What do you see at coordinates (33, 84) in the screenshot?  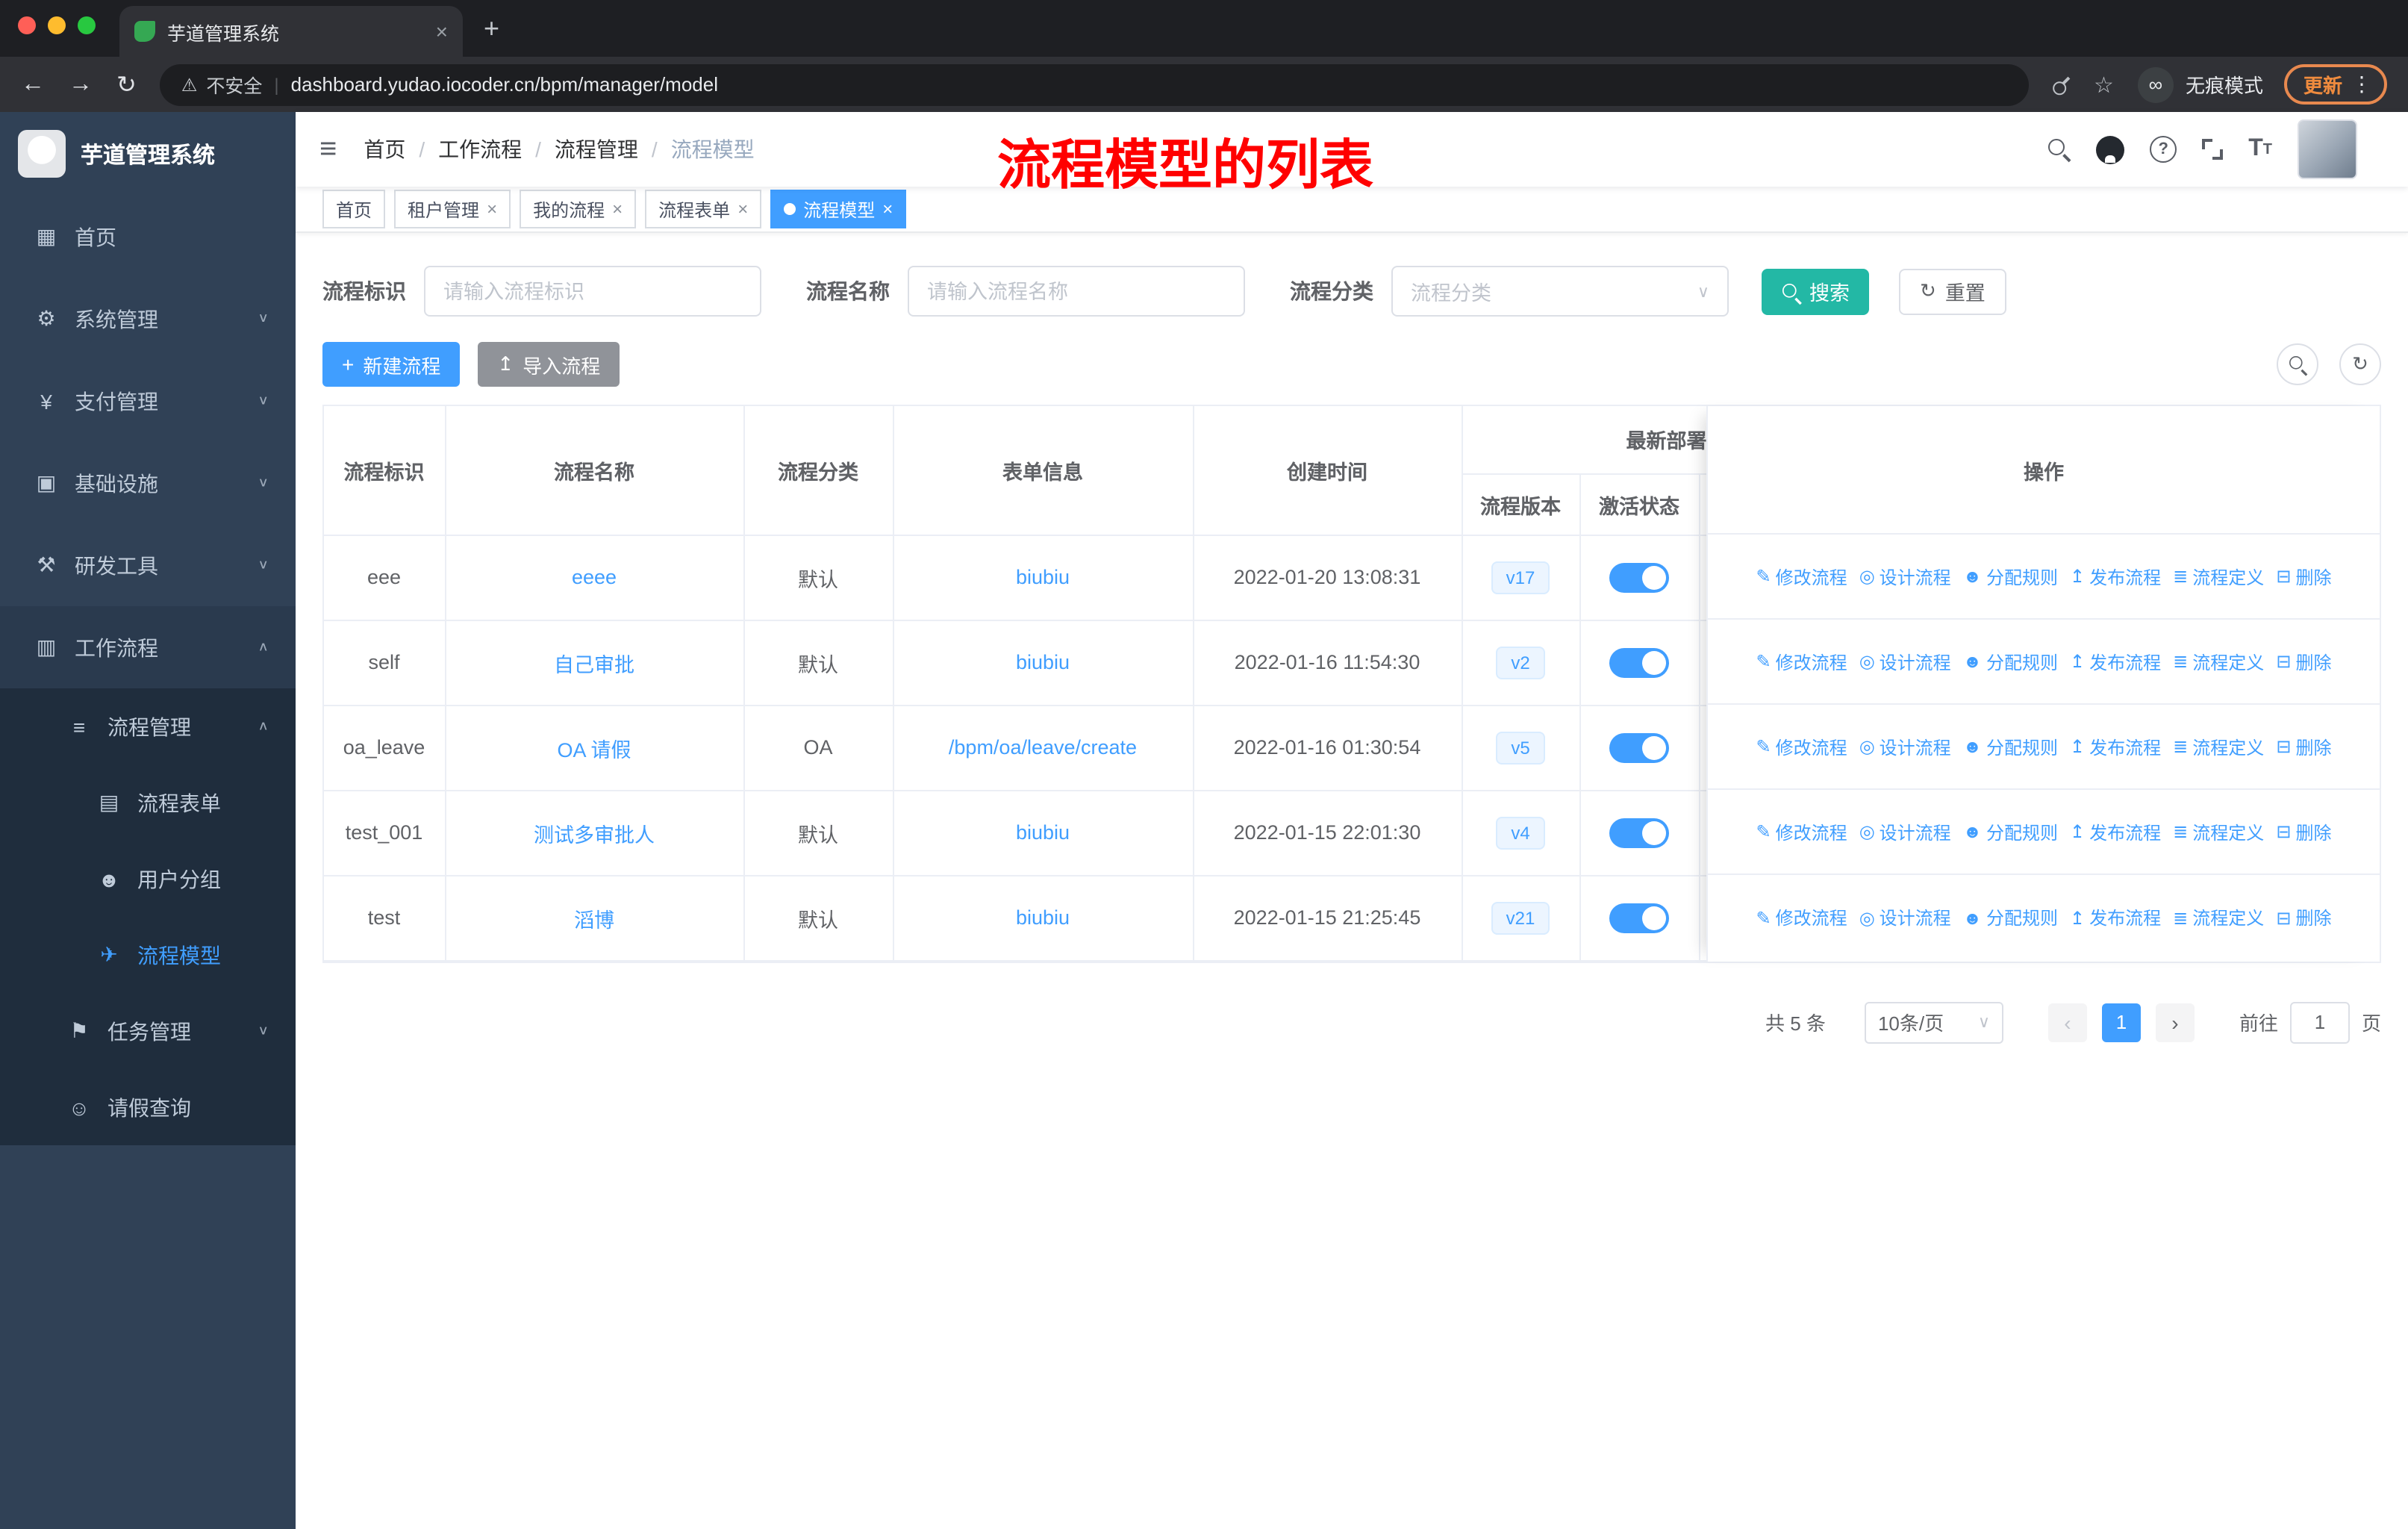 I see `back-button: ←` at bounding box center [33, 84].